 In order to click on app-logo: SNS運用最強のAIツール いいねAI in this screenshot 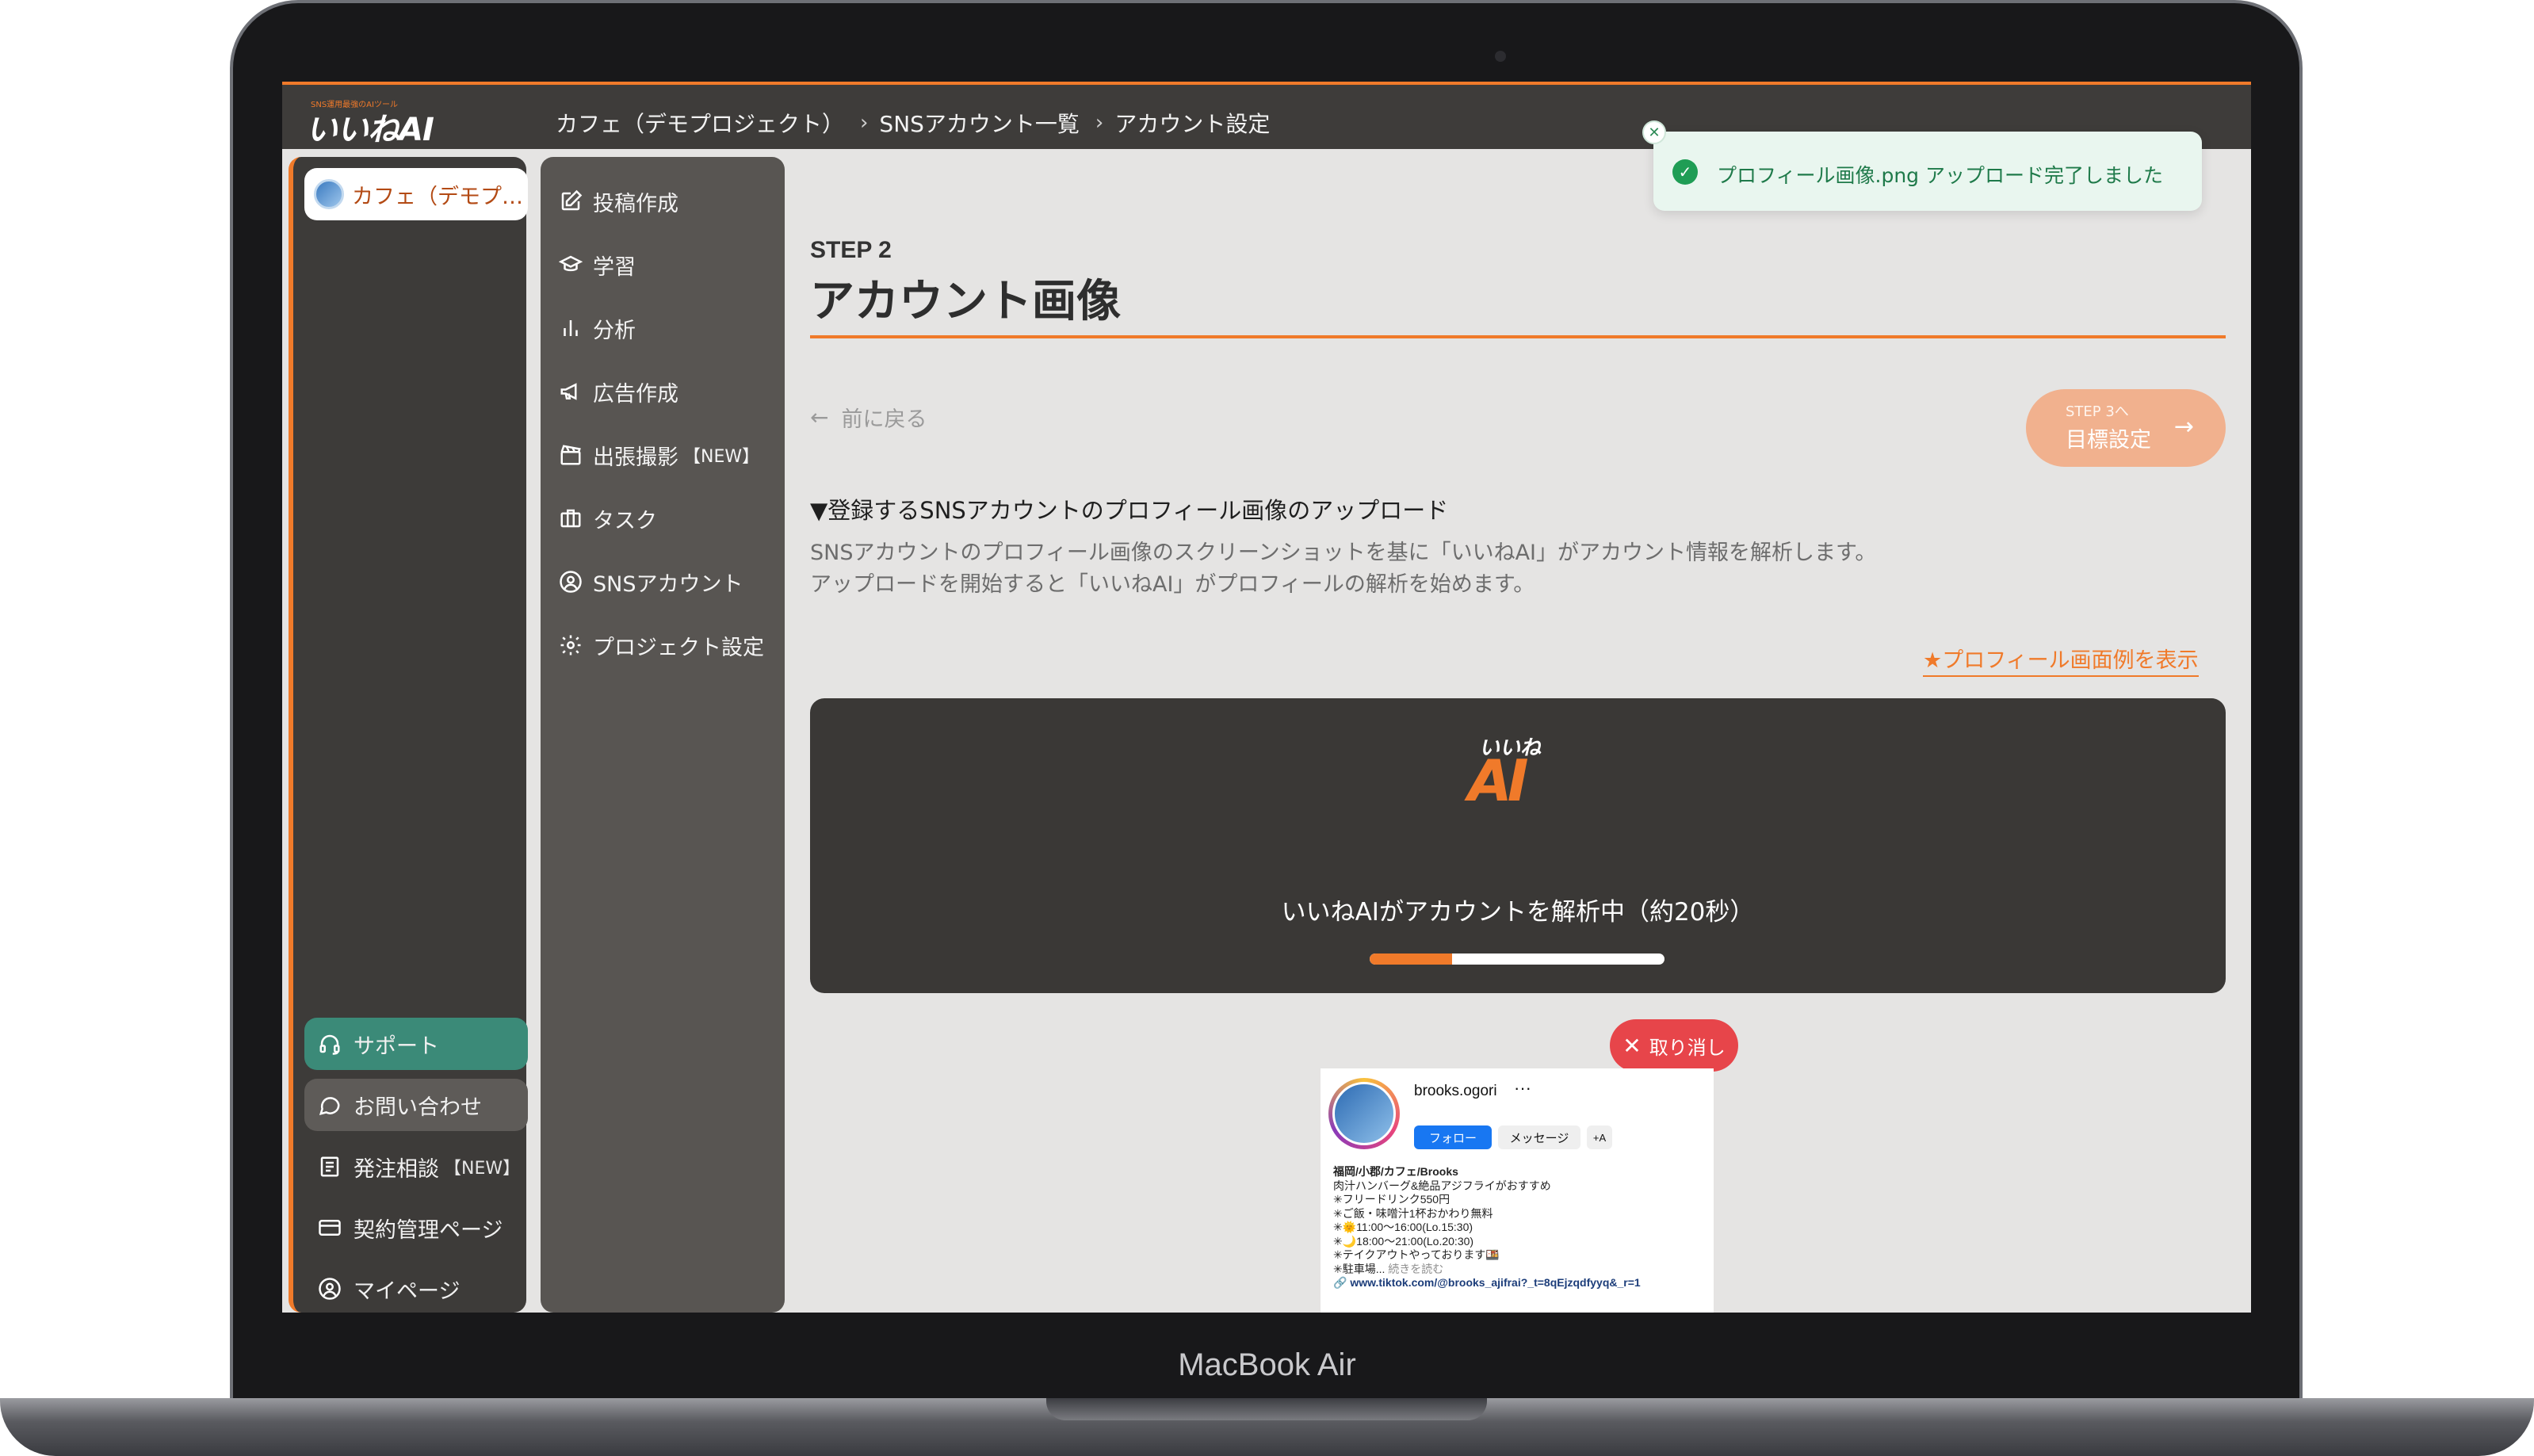, I will do `click(385, 124)`.